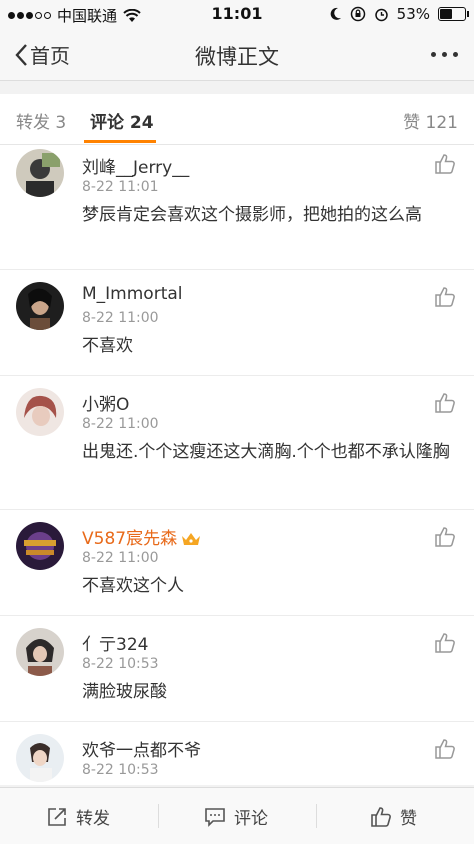 This screenshot has width=474, height=844. Describe the element at coordinates (115, 642) in the screenshot. I see `username: 亻亍324` at that location.